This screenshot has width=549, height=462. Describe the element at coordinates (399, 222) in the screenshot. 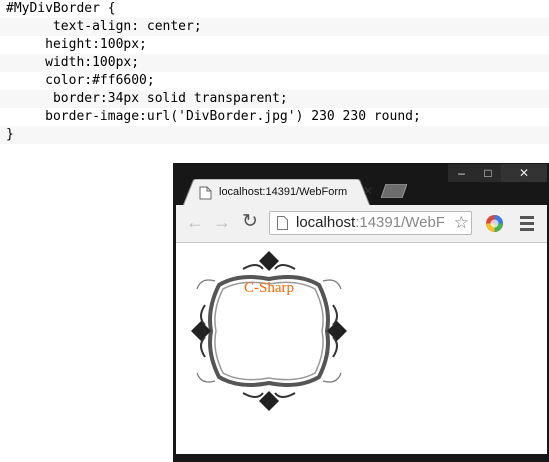

I see `url-path: :14391/WebF` at that location.